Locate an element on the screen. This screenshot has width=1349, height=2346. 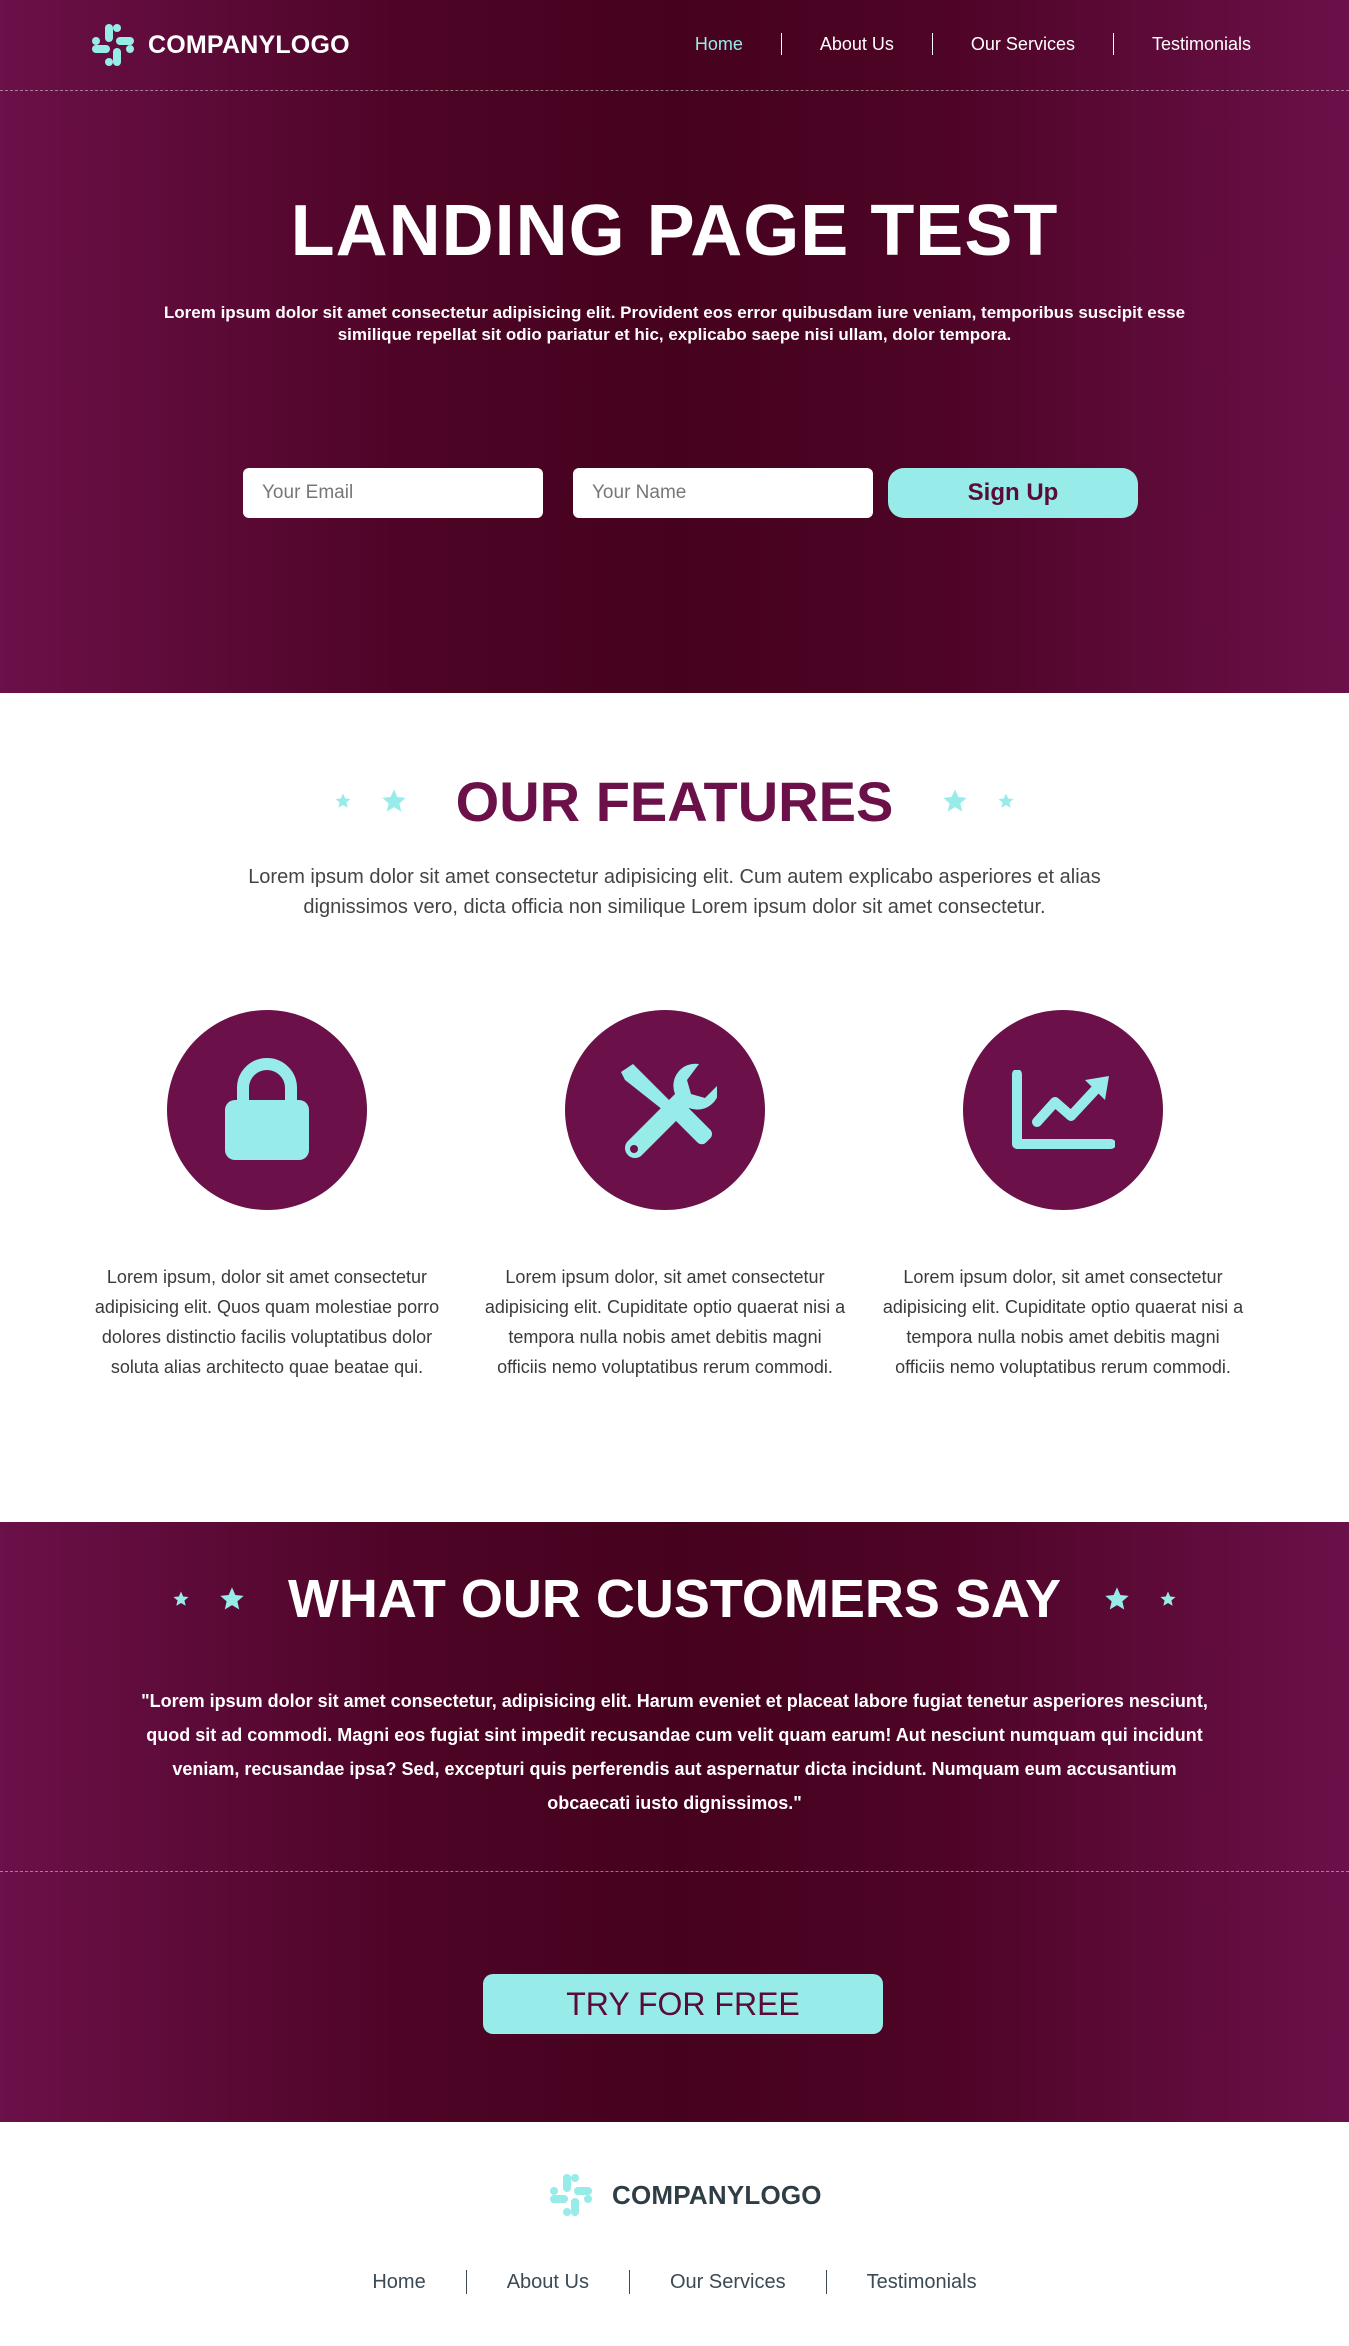
footer-nav: Home About Us Our Services Testimonials is located at coordinates (674, 2282).